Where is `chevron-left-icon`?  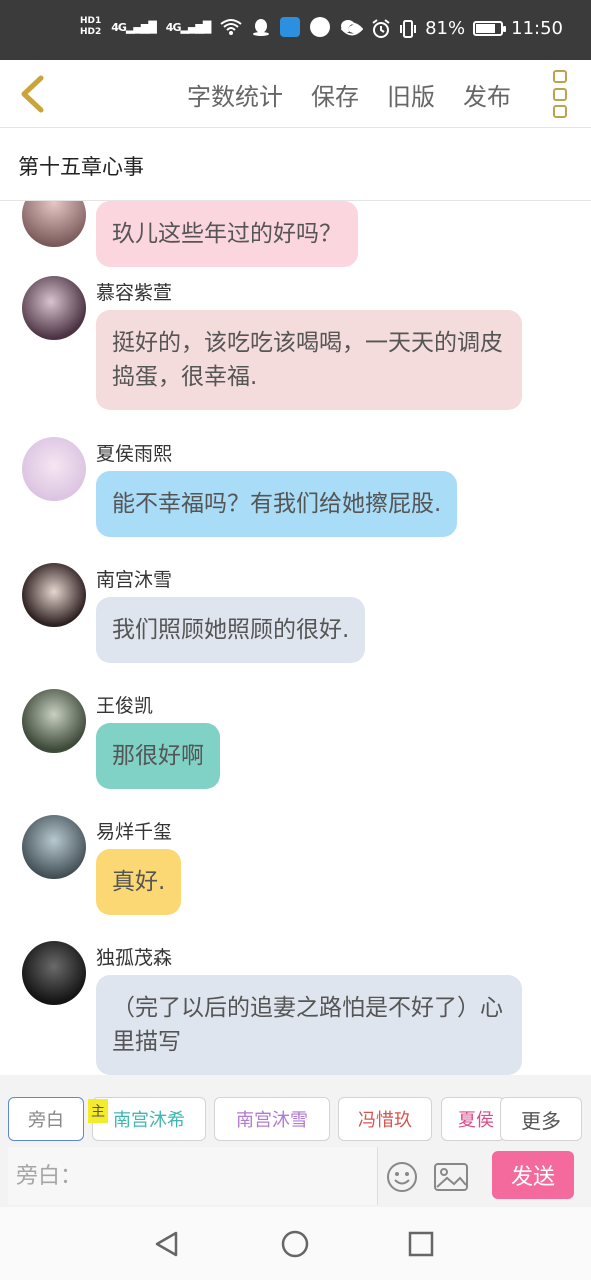
chevron-left-icon is located at coordinates (32, 94).